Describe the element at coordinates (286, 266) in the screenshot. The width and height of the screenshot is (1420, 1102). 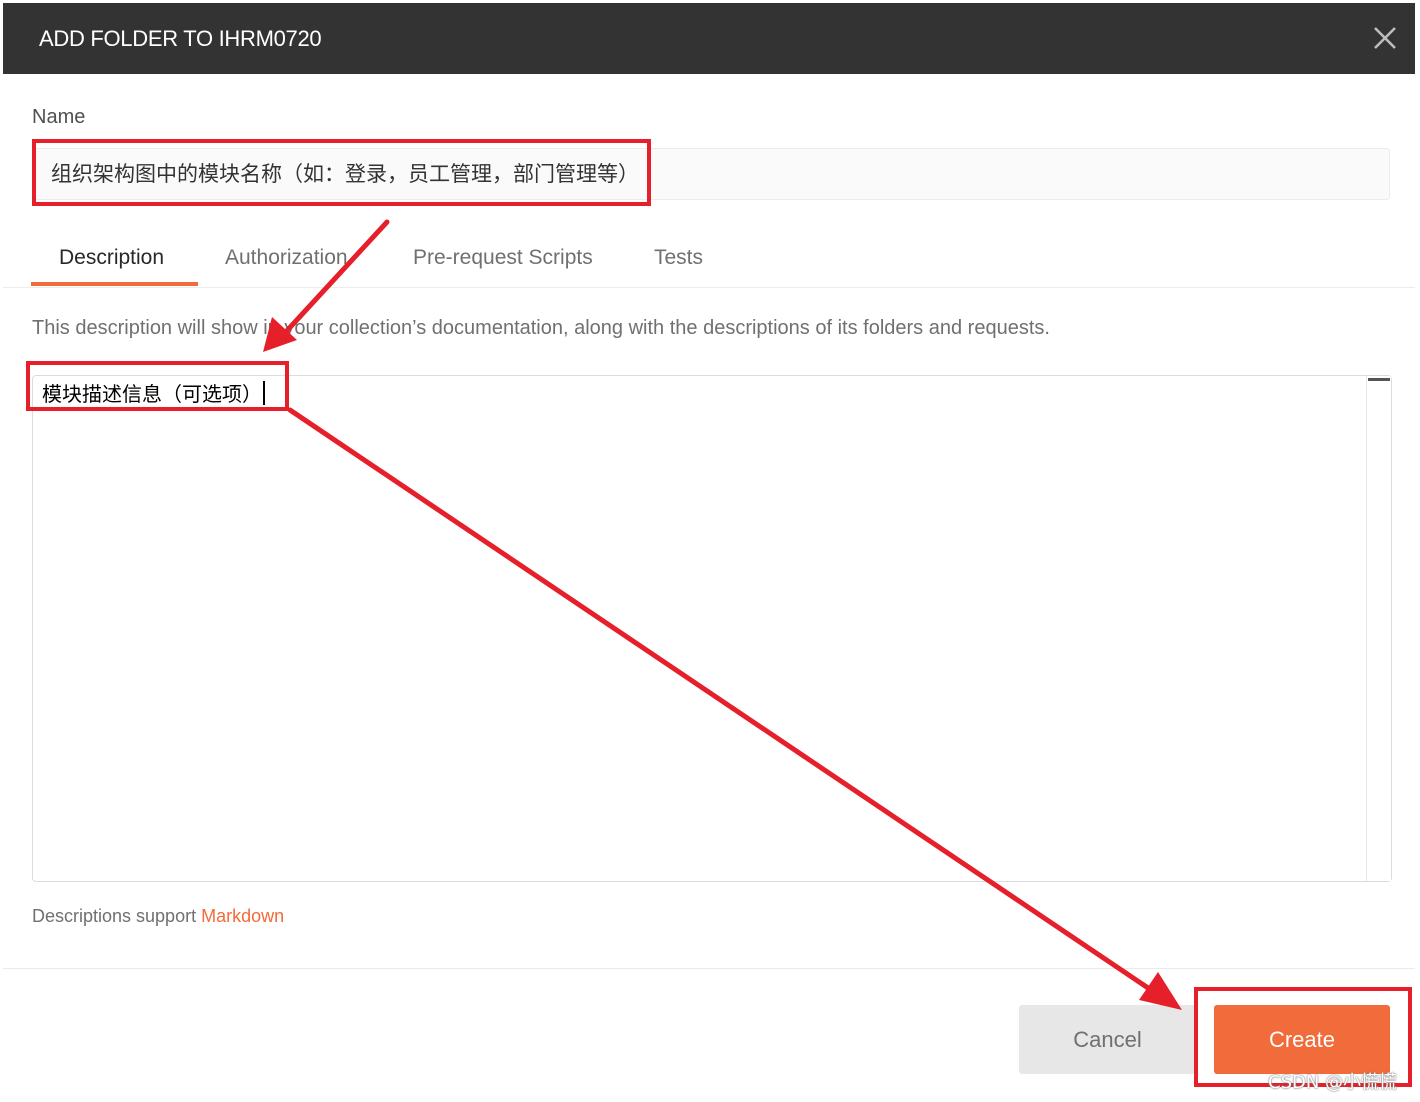
I see `tab-authorization: Authorization` at that location.